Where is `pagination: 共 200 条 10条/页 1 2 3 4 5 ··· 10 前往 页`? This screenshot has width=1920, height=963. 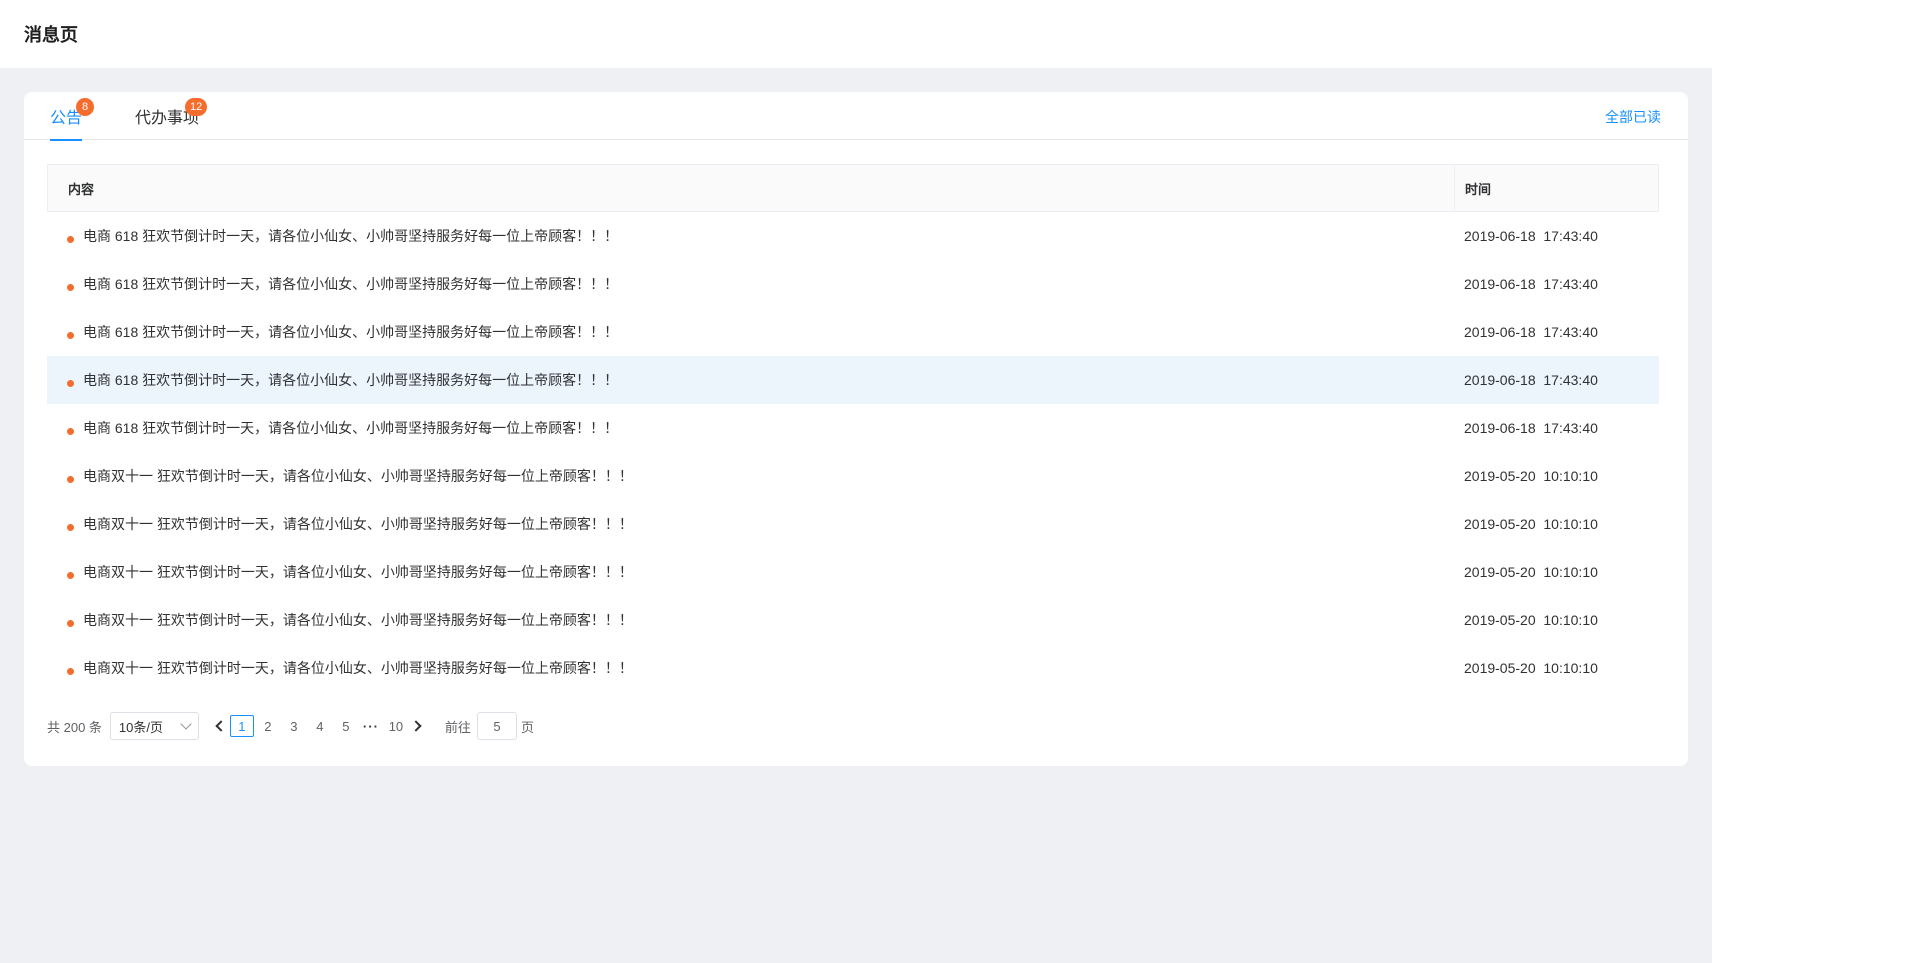 pagination: 共 200 条 10条/页 1 2 3 4 5 ··· 10 前往 页 is located at coordinates (290, 726).